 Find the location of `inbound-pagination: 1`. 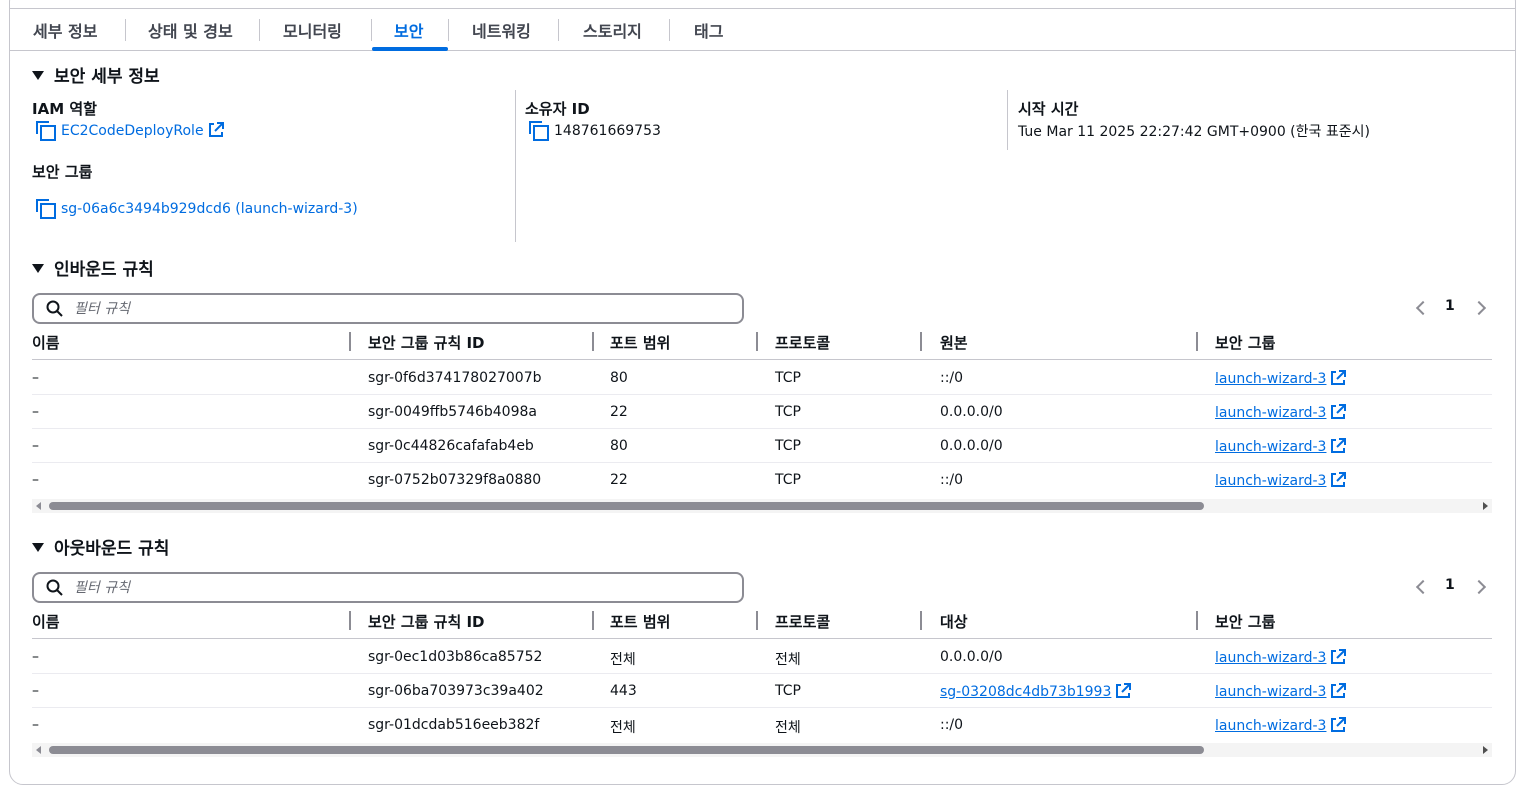

inbound-pagination: 1 is located at coordinates (1451, 309).